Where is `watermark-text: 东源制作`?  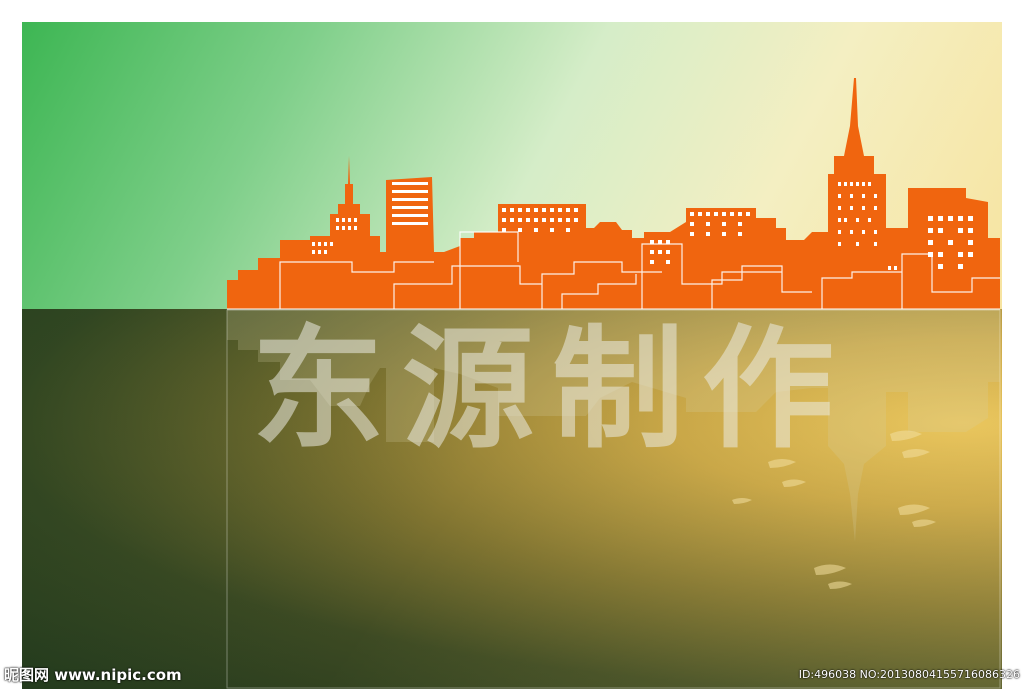 watermark-text: 东源制作 is located at coordinates (552, 390).